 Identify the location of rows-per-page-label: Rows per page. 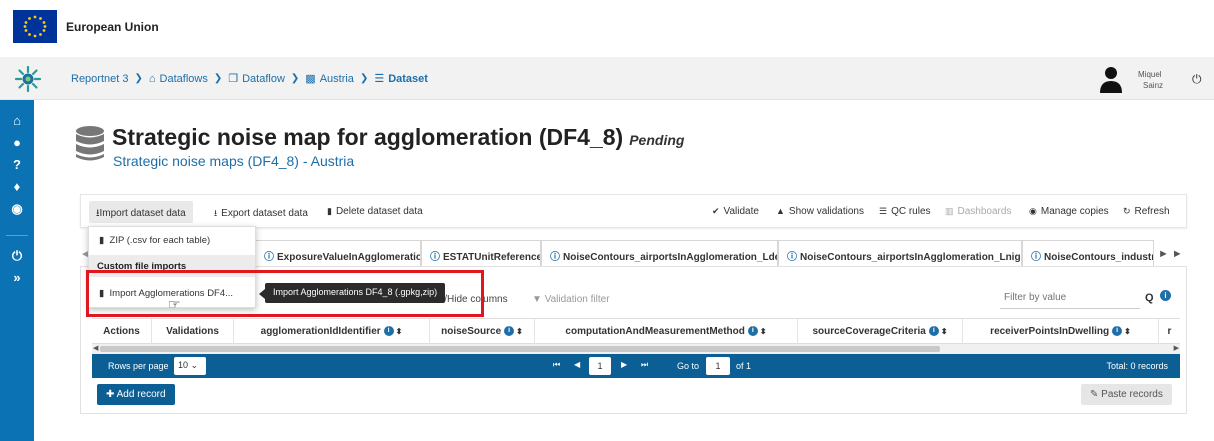
(138, 366).